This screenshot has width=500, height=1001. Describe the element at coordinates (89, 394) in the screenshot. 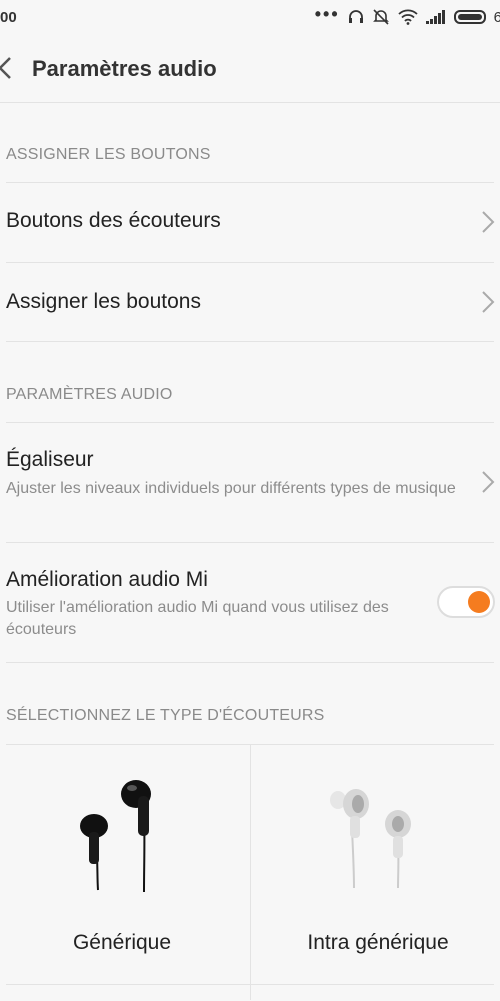

I see `section-header-audio: PARAMÈTRES AUDIO` at that location.